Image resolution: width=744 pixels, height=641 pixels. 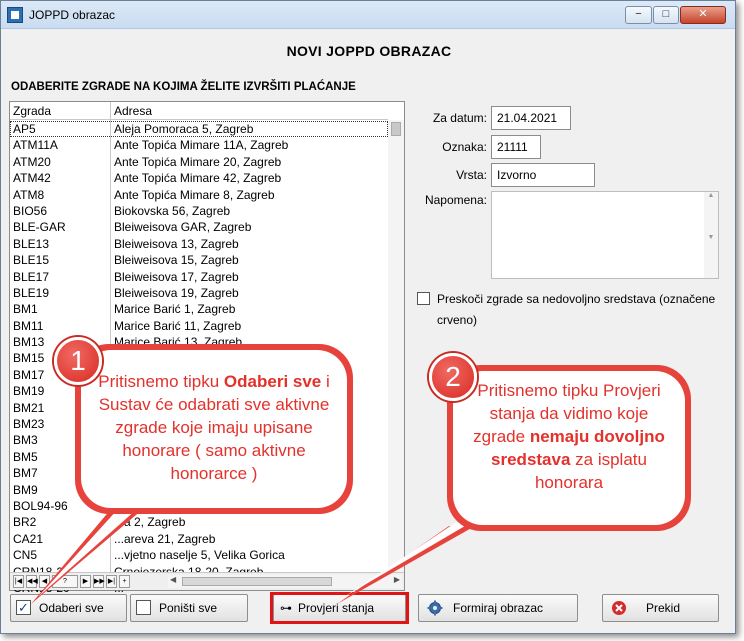 I want to click on table-row: BLE13 Bleiweisova 13, Zagreb, so click(x=199, y=244).